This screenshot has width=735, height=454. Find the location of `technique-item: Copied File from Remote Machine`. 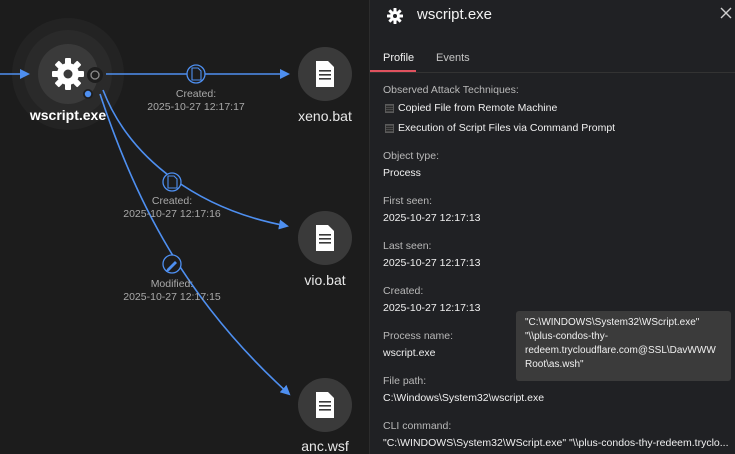

technique-item: Copied File from Remote Machine is located at coordinates (478, 108).